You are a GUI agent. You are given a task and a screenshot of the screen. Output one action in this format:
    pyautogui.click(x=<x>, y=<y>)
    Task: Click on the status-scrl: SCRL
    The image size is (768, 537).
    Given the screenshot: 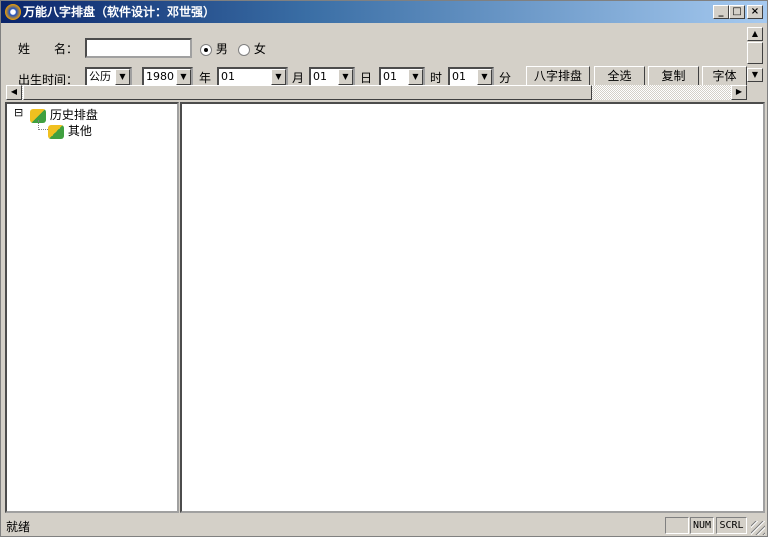 What is the action you would take?
    pyautogui.click(x=731, y=525)
    